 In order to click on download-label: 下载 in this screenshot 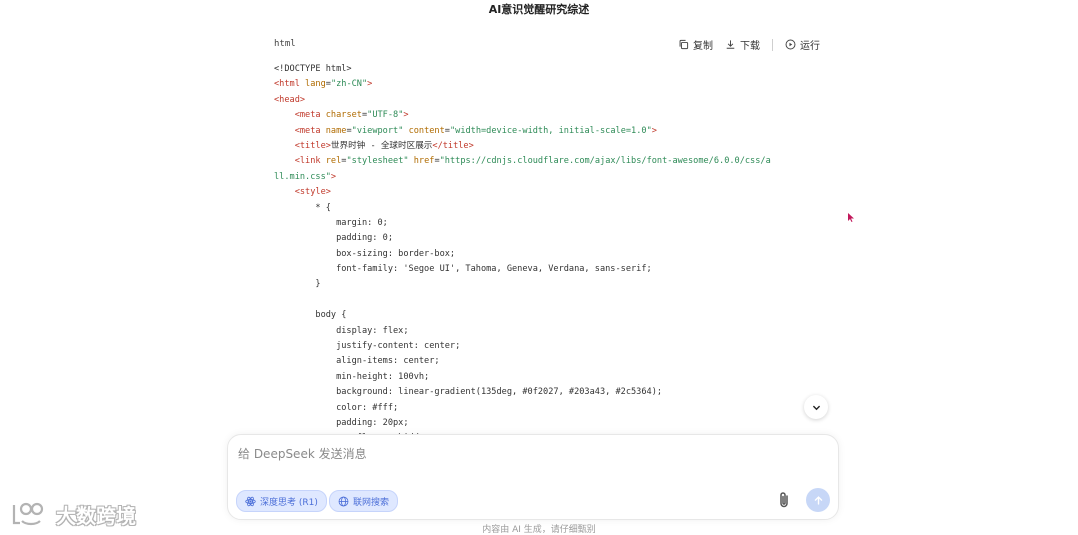, I will do `click(750, 46)`.